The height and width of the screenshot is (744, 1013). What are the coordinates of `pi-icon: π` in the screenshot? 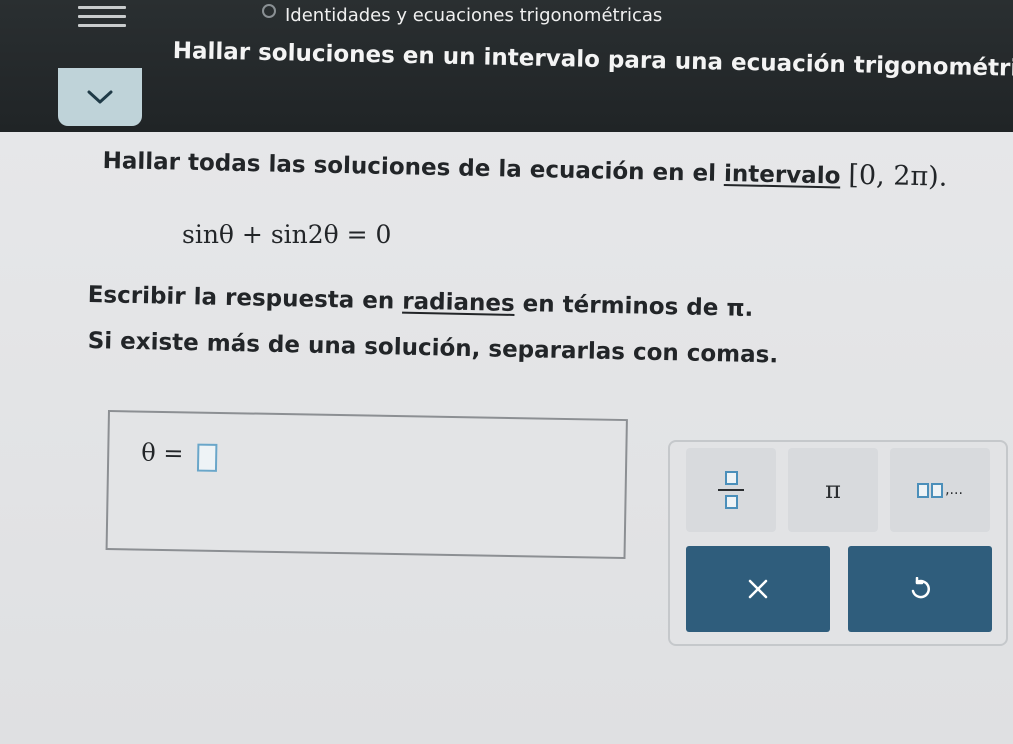 It's located at (833, 490).